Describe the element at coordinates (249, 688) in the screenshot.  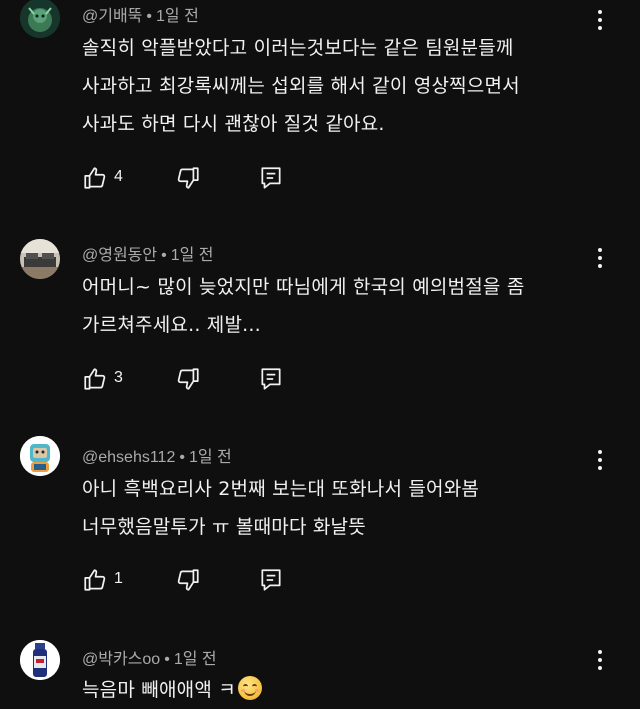
I see `smiling-face-emoji-icon` at that location.